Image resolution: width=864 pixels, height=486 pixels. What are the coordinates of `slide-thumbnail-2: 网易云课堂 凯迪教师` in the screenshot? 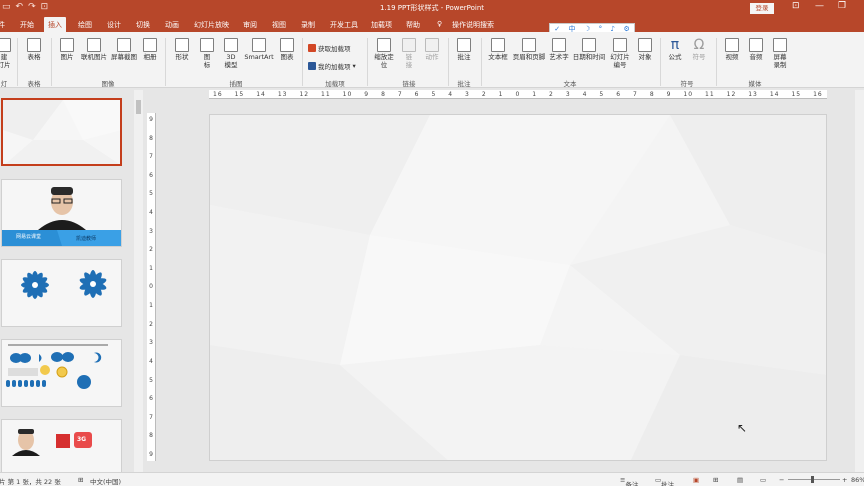 It's located at (61, 213).